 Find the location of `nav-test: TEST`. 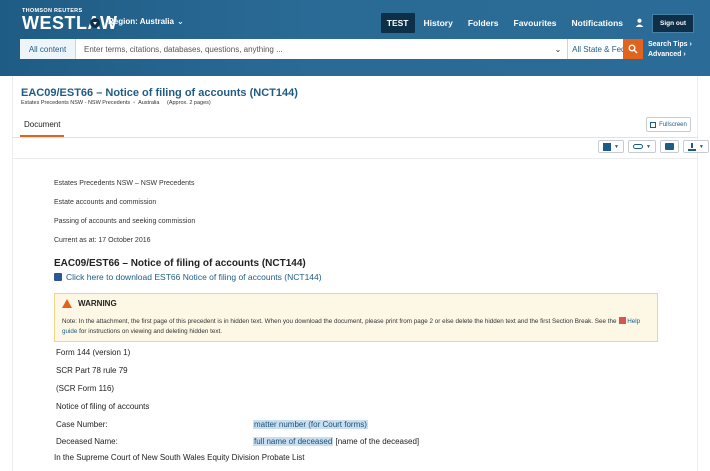

nav-test: TEST is located at coordinates (397, 23).